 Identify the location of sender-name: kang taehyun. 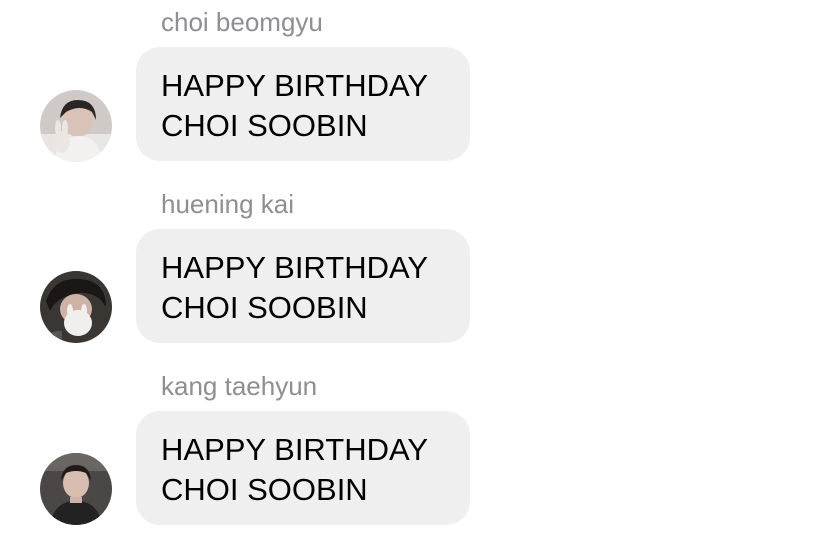
(239, 386).